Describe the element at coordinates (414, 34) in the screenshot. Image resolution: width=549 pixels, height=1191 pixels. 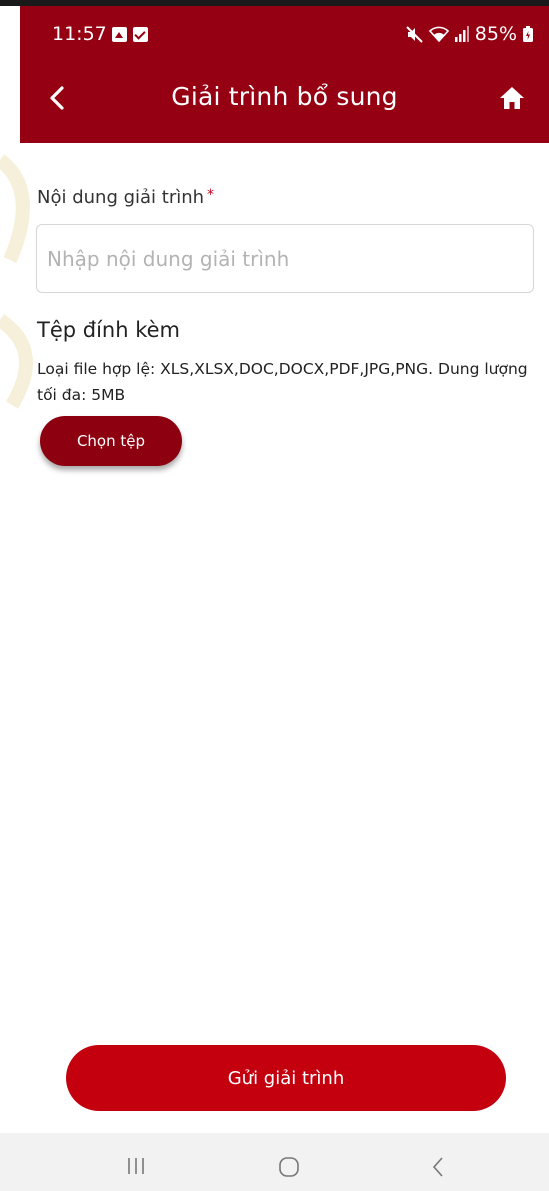
I see `mute-icon` at that location.